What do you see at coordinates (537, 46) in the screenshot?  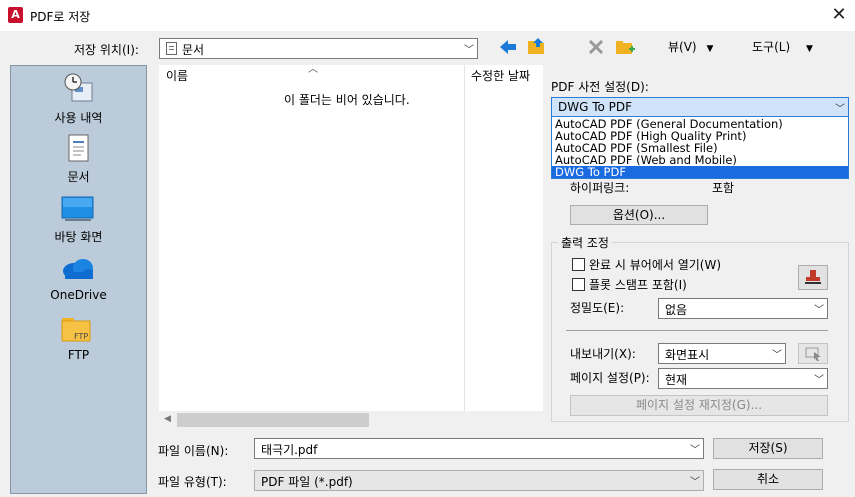 I see `up-folder-icon` at bounding box center [537, 46].